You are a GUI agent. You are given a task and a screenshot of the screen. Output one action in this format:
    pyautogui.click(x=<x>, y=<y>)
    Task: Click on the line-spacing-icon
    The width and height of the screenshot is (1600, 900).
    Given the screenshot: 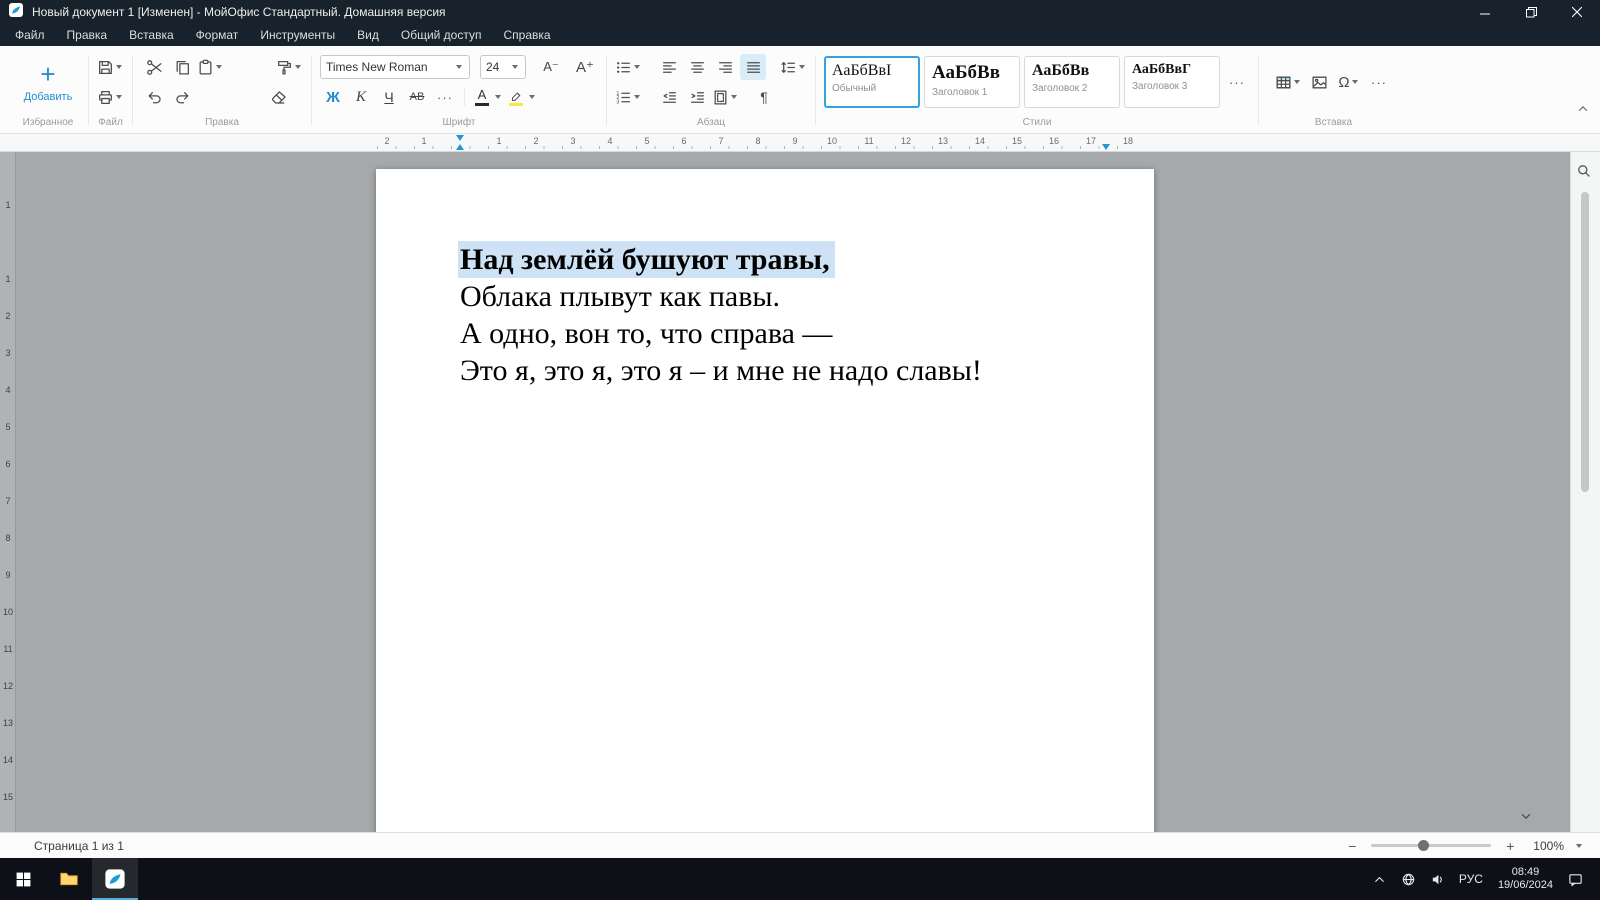 What is the action you would take?
    pyautogui.click(x=788, y=67)
    